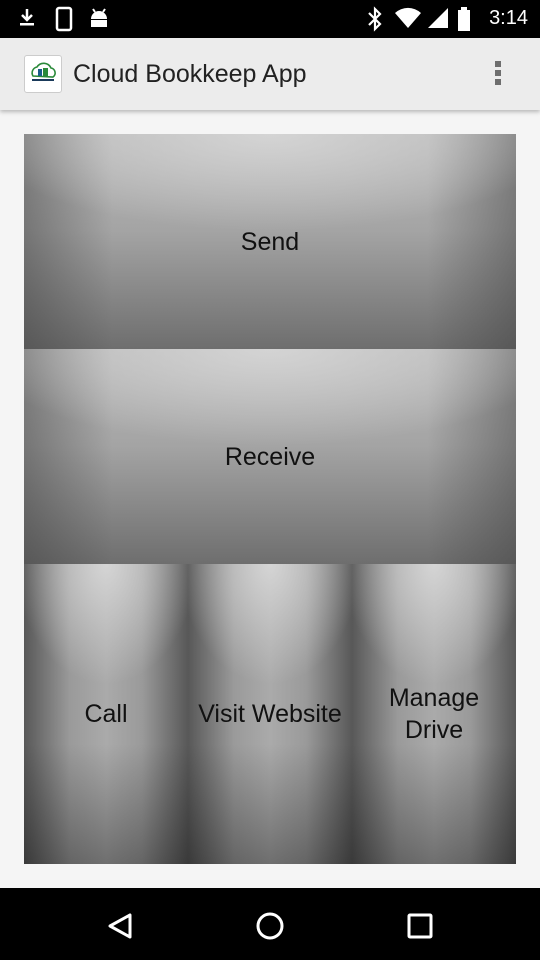 Image resolution: width=540 pixels, height=960 pixels. I want to click on call-button-label: Call, so click(106, 714).